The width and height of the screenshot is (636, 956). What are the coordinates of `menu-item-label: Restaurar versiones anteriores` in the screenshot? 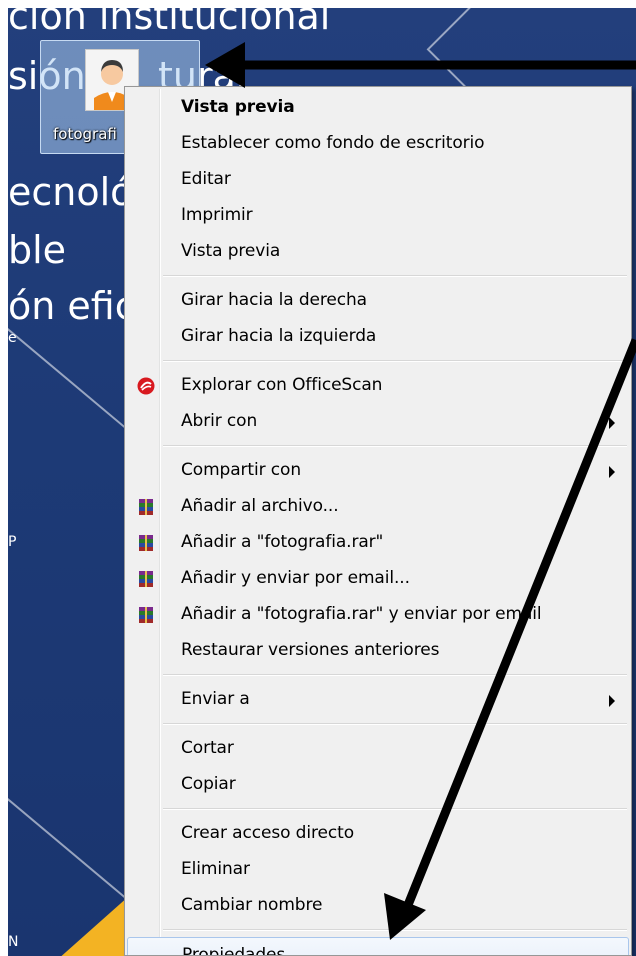 It's located at (310, 650).